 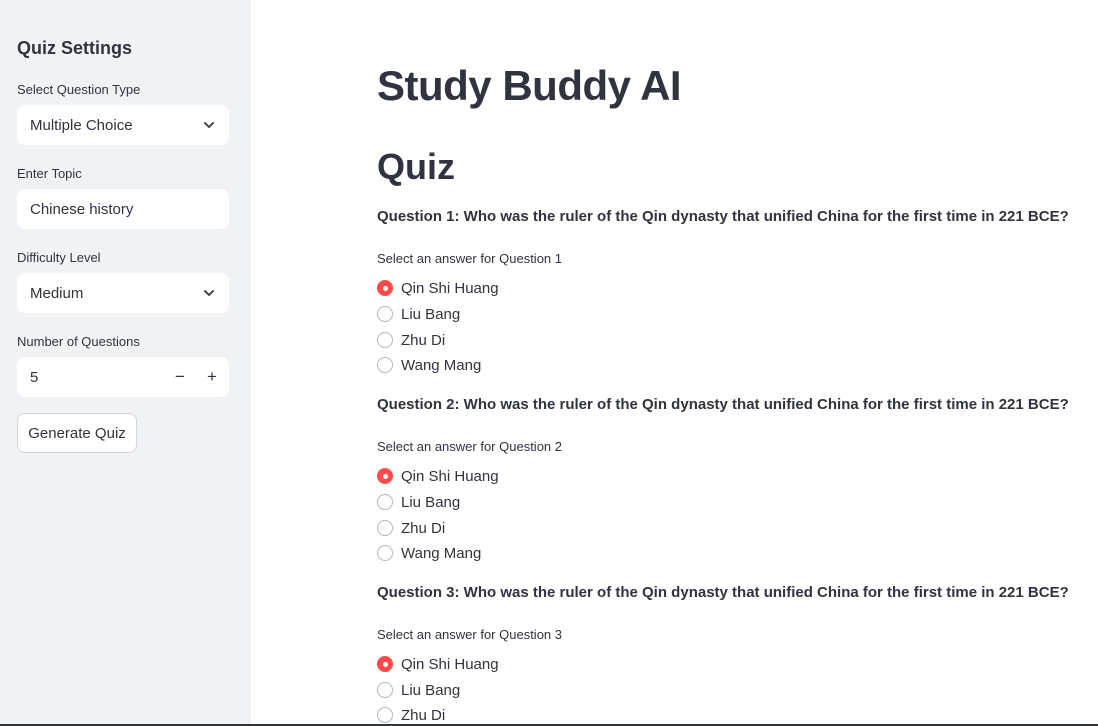 What do you see at coordinates (82, 209) in the screenshot?
I see `topic-value: Chinese history` at bounding box center [82, 209].